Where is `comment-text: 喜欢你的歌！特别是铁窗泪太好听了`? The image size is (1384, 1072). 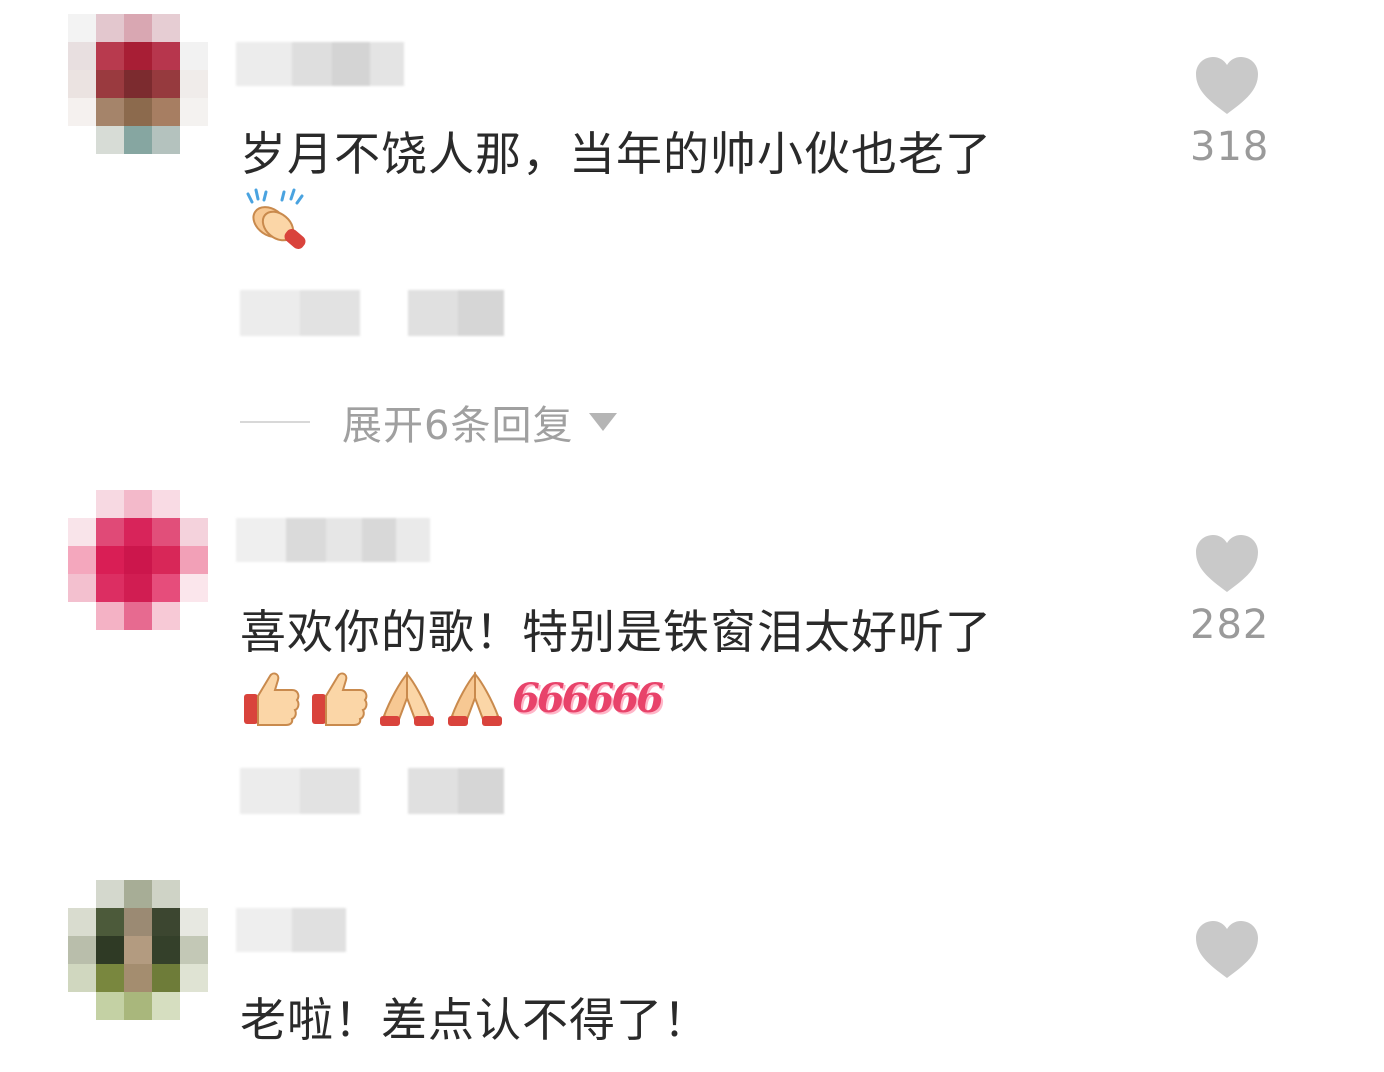 comment-text: 喜欢你的歌！特别是铁窗泪太好听了 is located at coordinates (616, 632).